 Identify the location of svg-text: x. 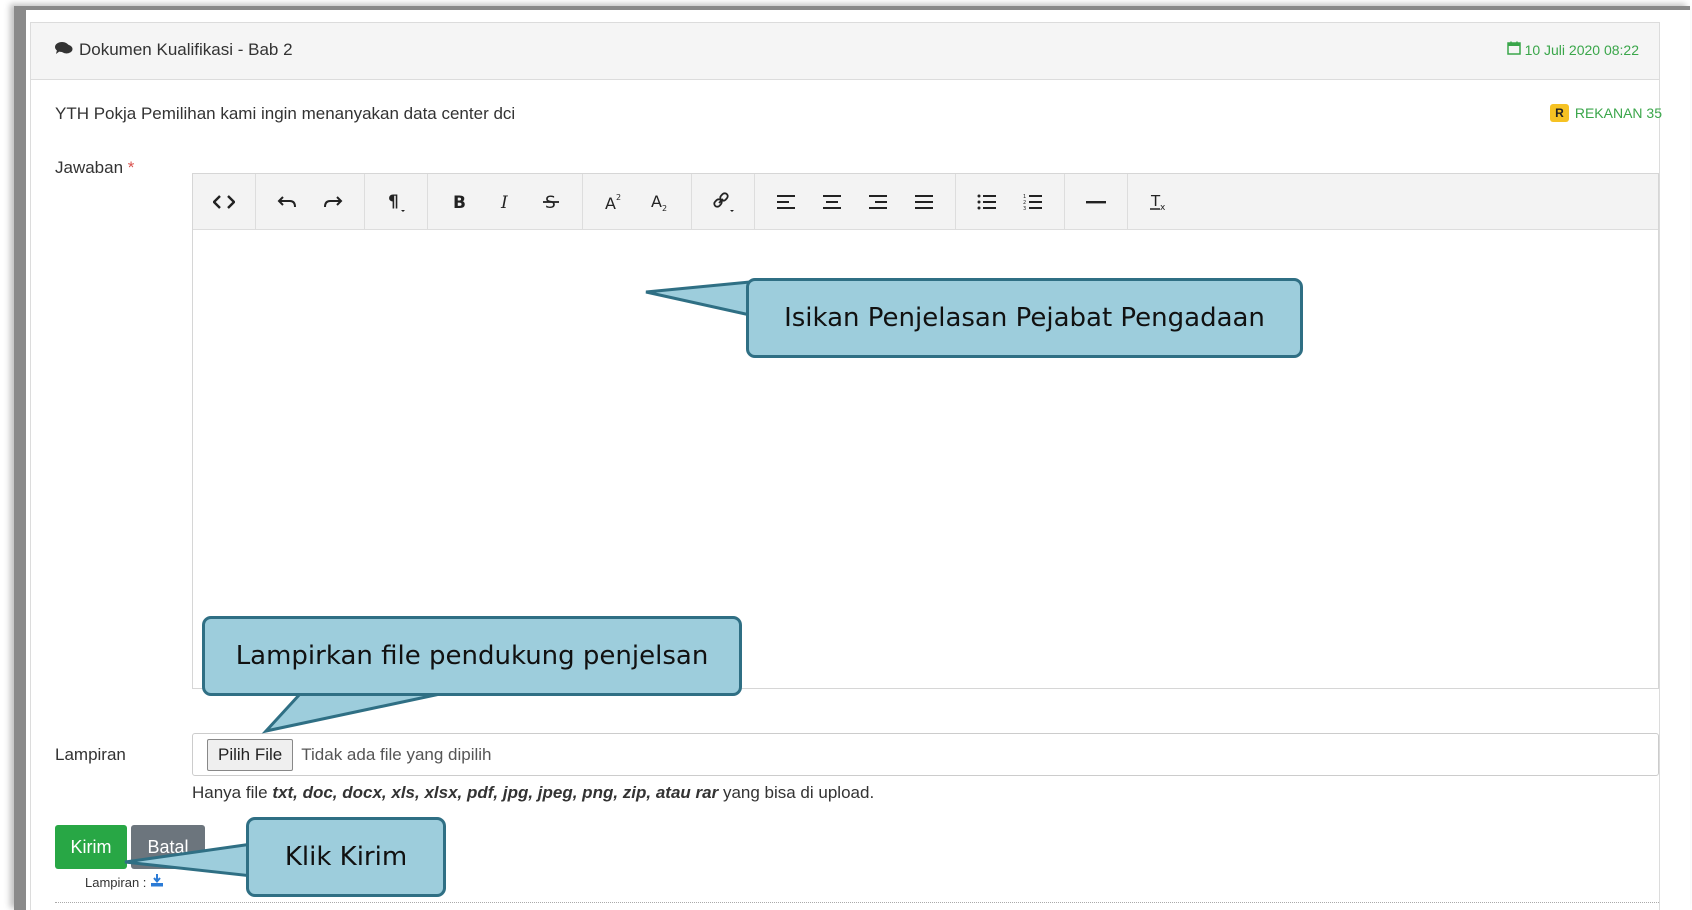
(1163, 207).